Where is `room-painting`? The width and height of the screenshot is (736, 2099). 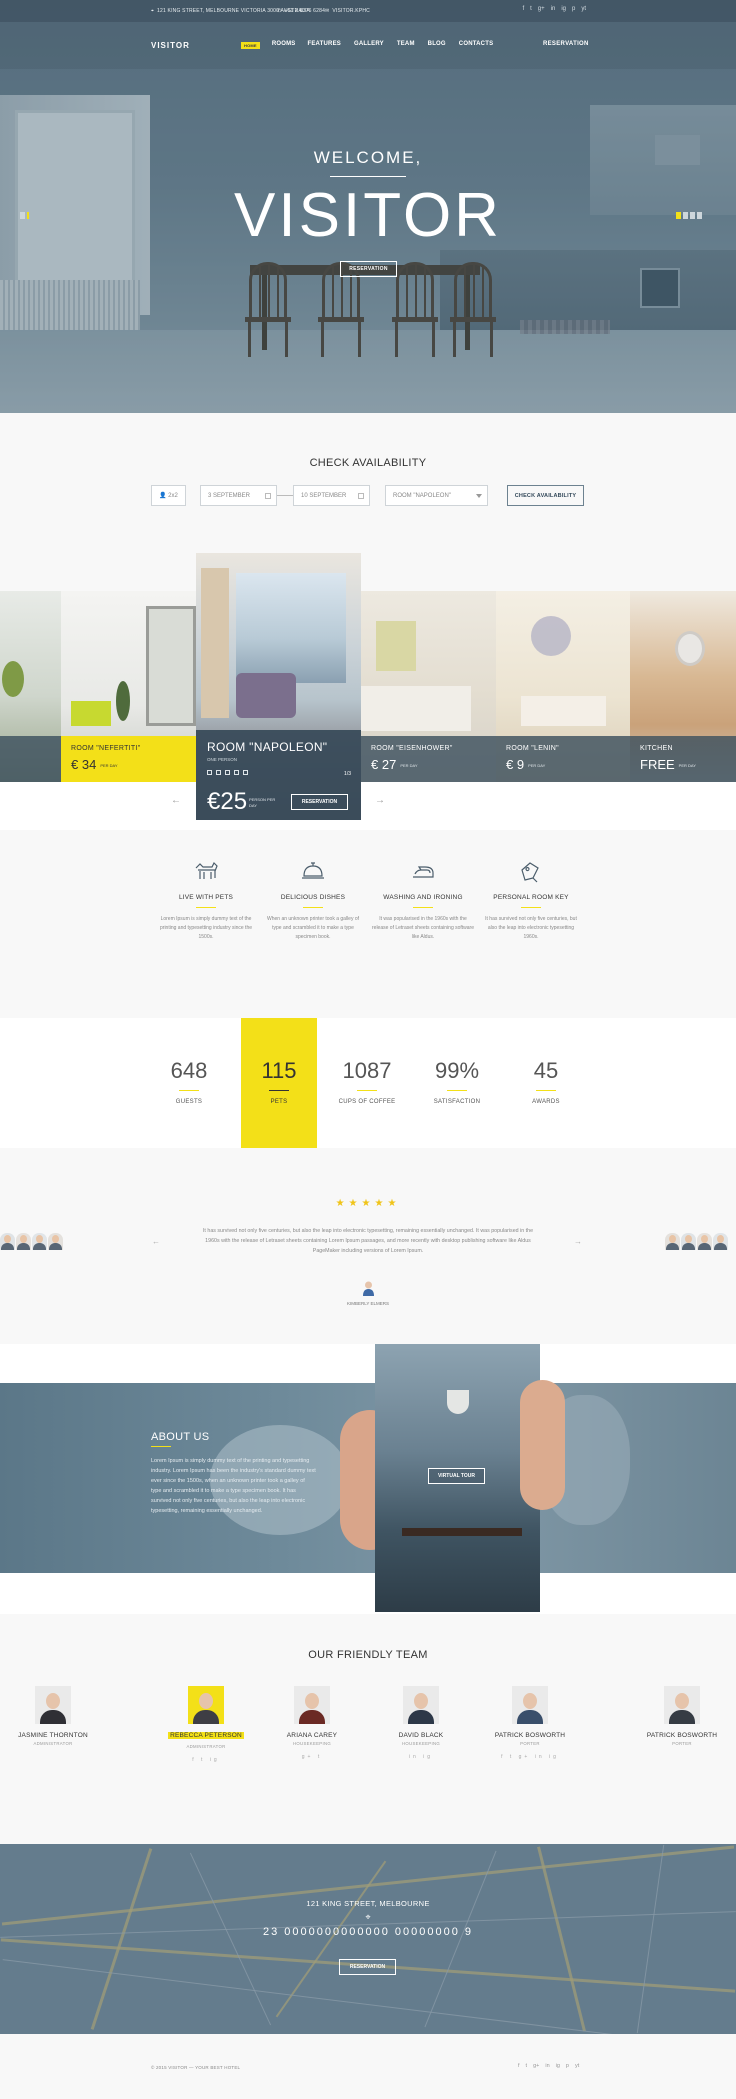 room-painting is located at coordinates (396, 646).